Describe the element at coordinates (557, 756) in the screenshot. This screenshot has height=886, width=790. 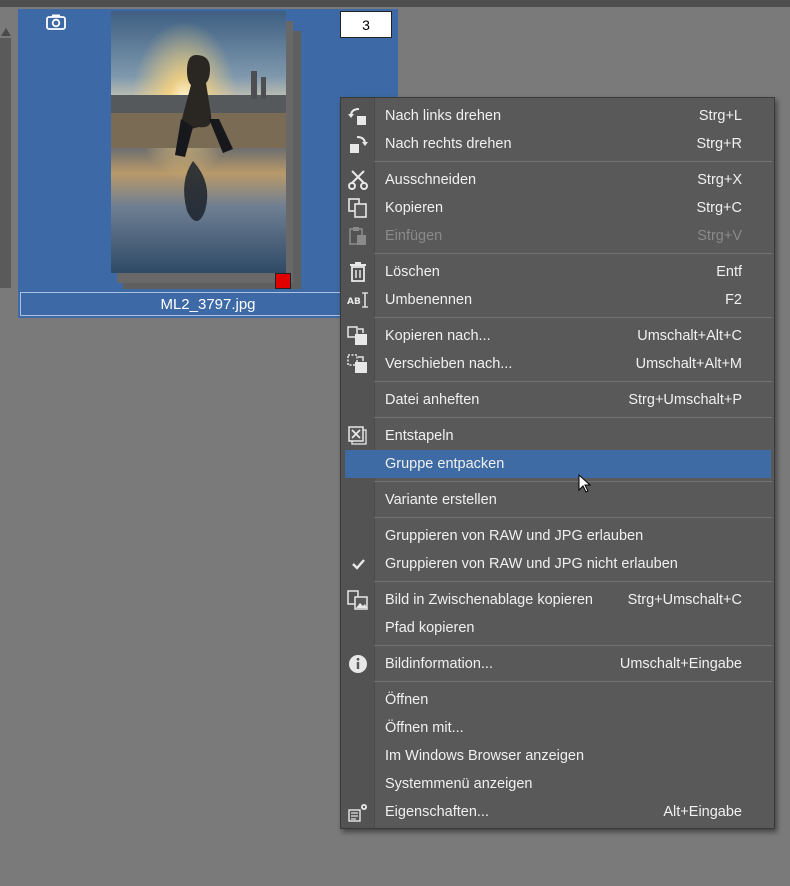
I see `menu-item-show-in-windows-browser: Im Windows Browser anzeigen` at that location.